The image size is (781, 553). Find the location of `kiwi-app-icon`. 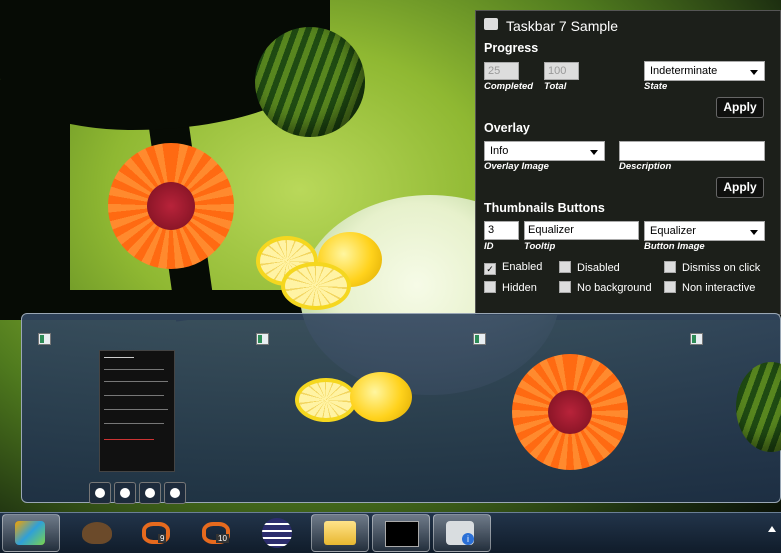

kiwi-app-icon is located at coordinates (97, 533).